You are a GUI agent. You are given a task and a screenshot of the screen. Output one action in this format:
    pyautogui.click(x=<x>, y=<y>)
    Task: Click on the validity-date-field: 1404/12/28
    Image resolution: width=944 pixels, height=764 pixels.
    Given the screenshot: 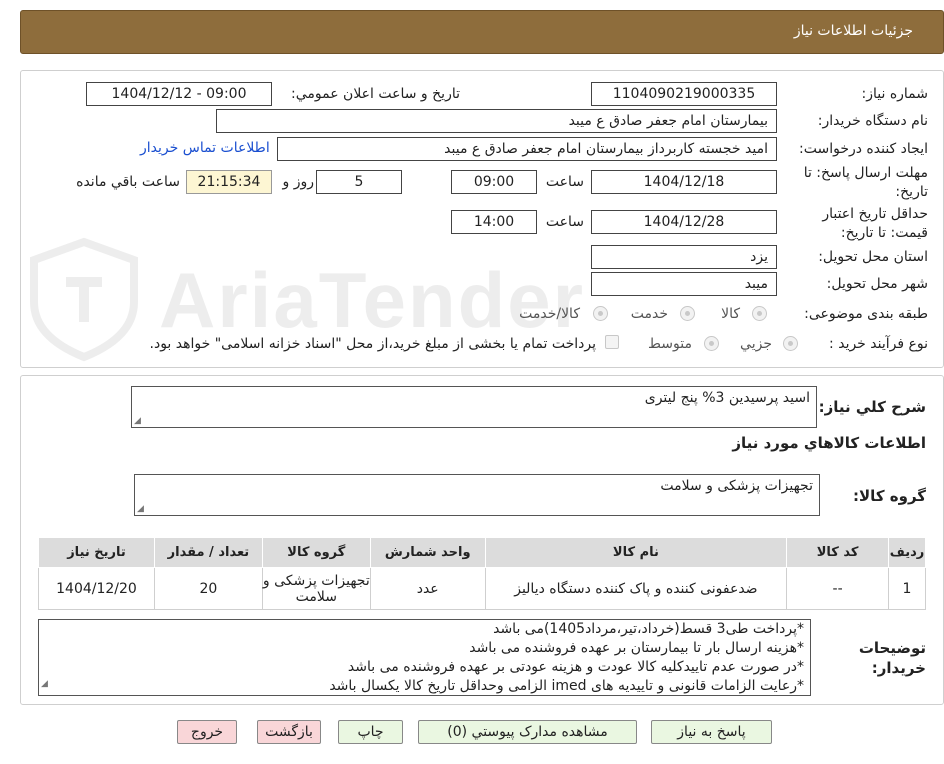 What is the action you would take?
    pyautogui.click(x=684, y=222)
    